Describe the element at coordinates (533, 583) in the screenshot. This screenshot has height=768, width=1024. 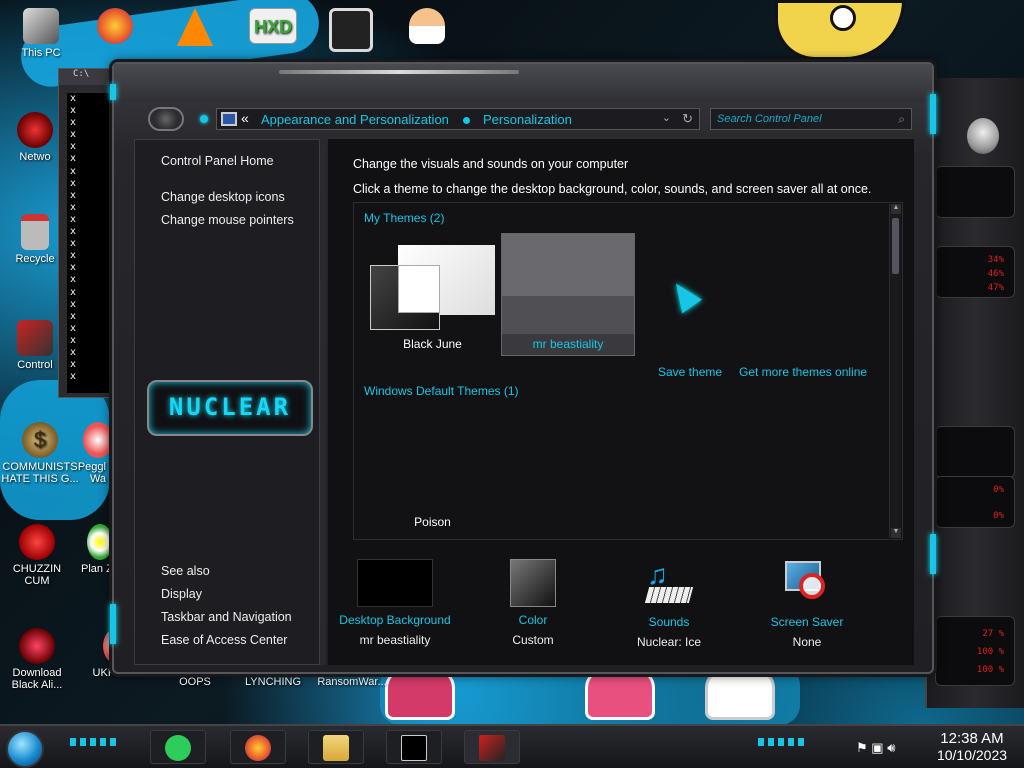
I see `gray-swatch-icon` at that location.